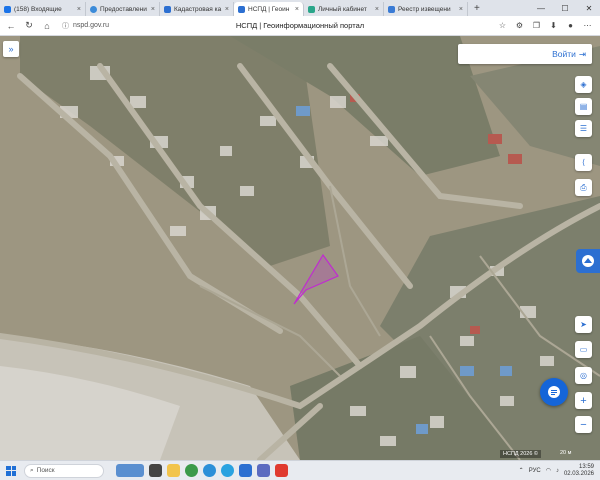  What do you see at coordinates (578, 473) in the screenshot?
I see `clock-date: 02.03.2026` at bounding box center [578, 473].